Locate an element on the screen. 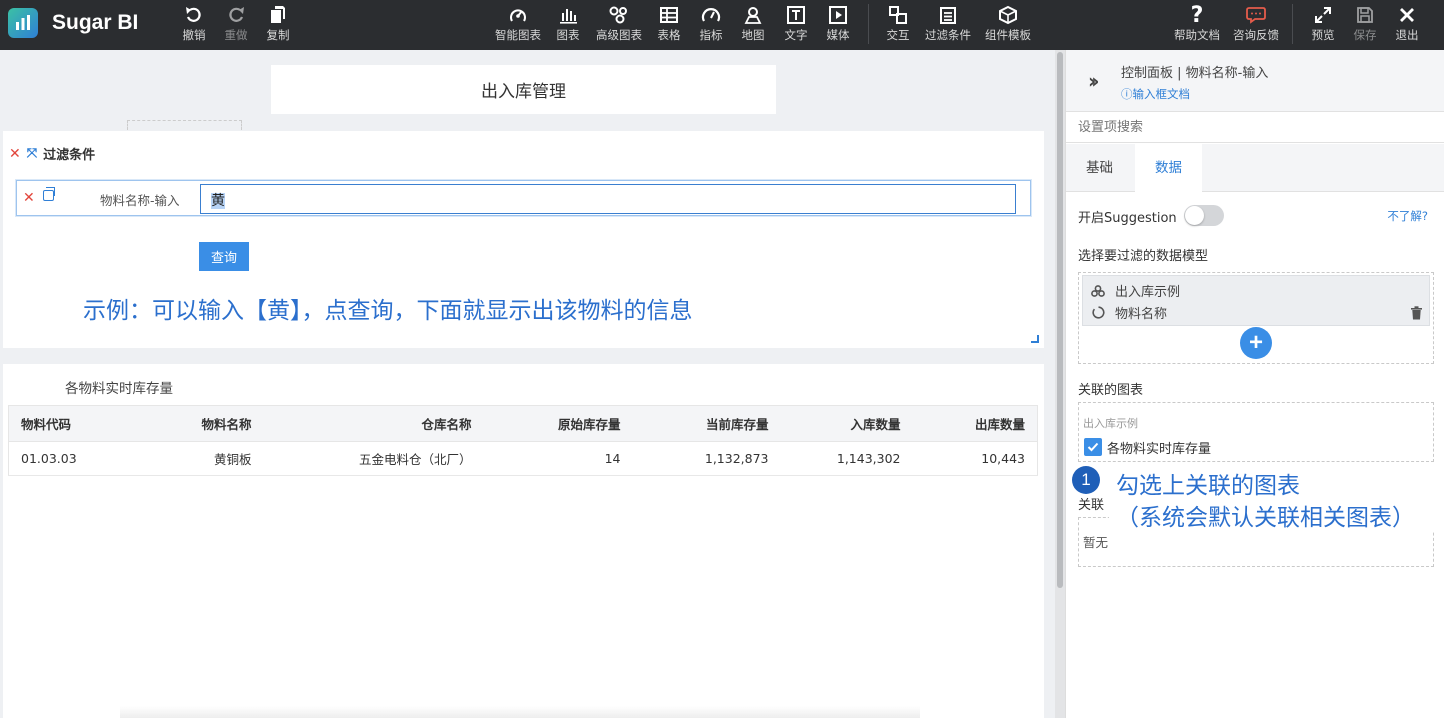 This screenshot has height=718, width=1444. settings-search-input is located at coordinates (1255, 128).